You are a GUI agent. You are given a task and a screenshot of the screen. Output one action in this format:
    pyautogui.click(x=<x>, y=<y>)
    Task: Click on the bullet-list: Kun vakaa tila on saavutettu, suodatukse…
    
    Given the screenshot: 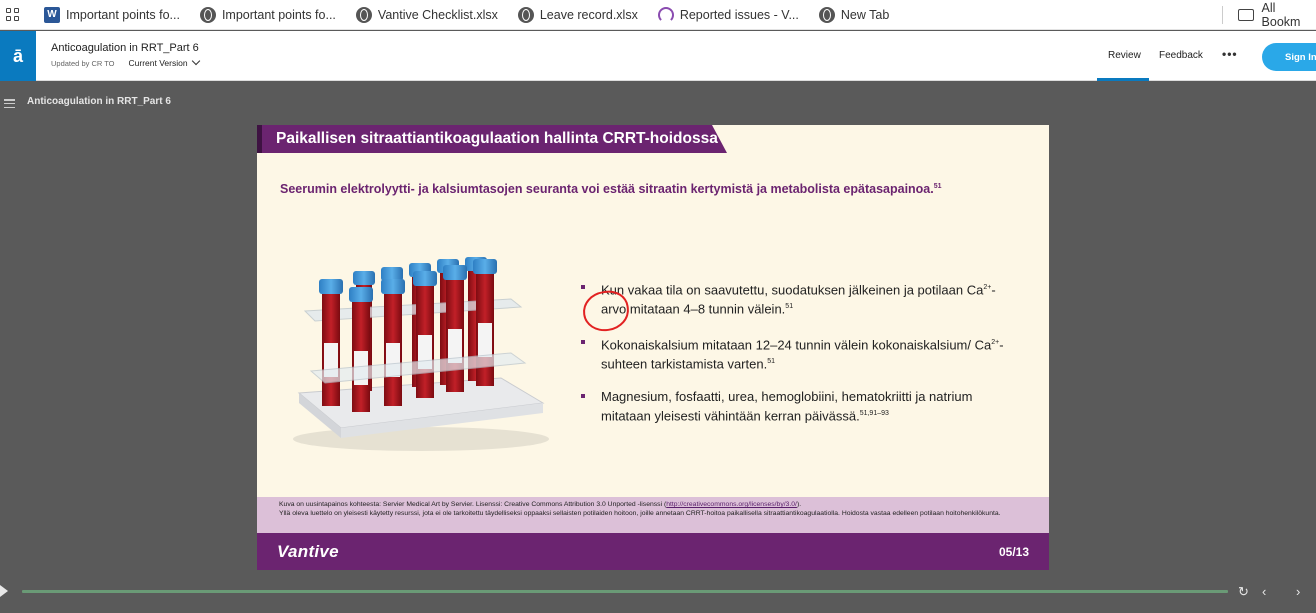 What is the action you would take?
    pyautogui.click(x=799, y=360)
    